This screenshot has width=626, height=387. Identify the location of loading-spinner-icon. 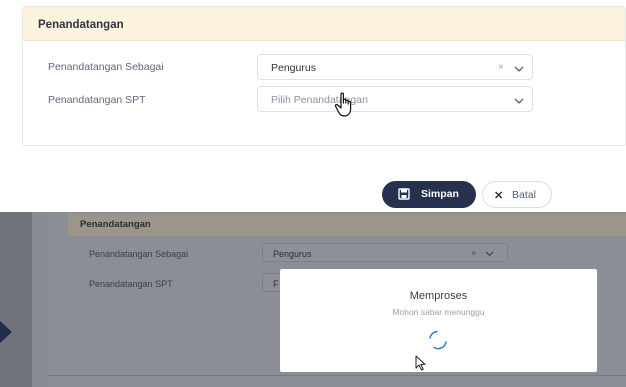
(438, 340).